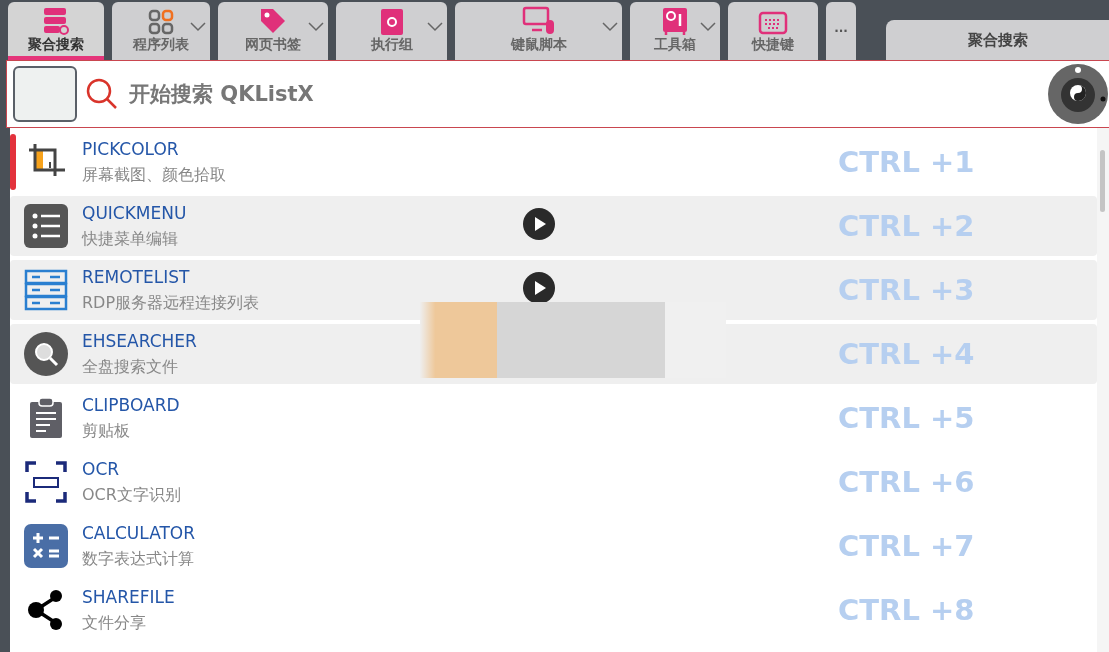 This screenshot has height=652, width=1109. I want to click on item-description: 屏幕截图、颜色拾取, so click(154, 175).